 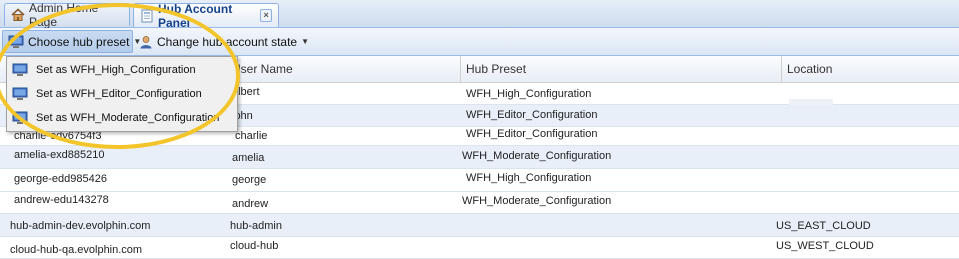 What do you see at coordinates (870, 69) in the screenshot?
I see `column-header-location: Location` at bounding box center [870, 69].